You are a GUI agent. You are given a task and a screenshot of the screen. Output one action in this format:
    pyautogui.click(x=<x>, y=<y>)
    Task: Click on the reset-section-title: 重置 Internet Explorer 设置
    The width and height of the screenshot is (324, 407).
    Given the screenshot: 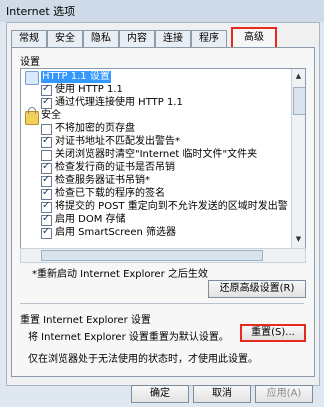 What is the action you would take?
    pyautogui.click(x=85, y=320)
    